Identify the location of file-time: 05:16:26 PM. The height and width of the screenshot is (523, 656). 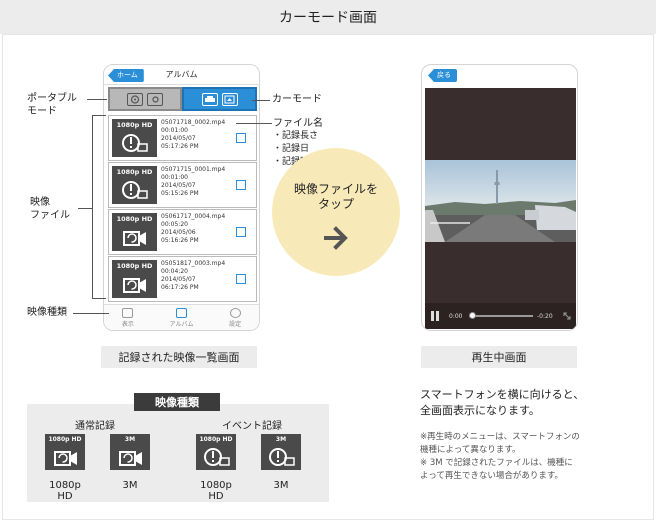
(180, 240).